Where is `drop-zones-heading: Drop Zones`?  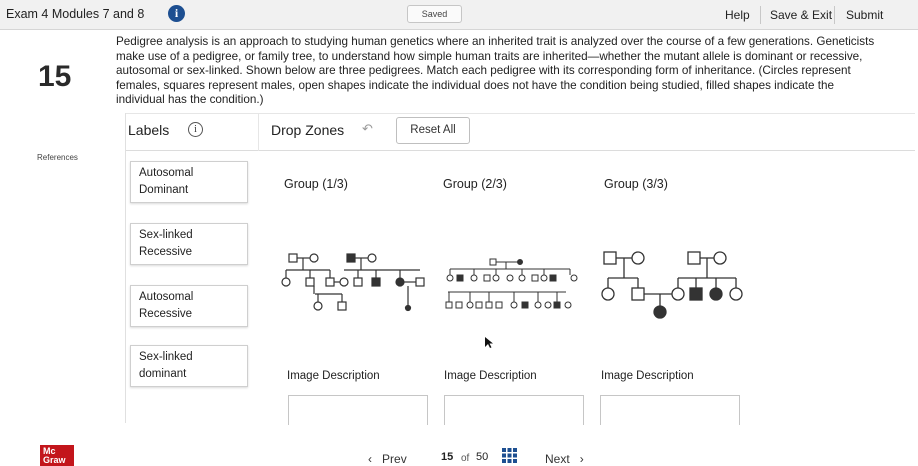
drop-zones-heading: Drop Zones is located at coordinates (308, 130).